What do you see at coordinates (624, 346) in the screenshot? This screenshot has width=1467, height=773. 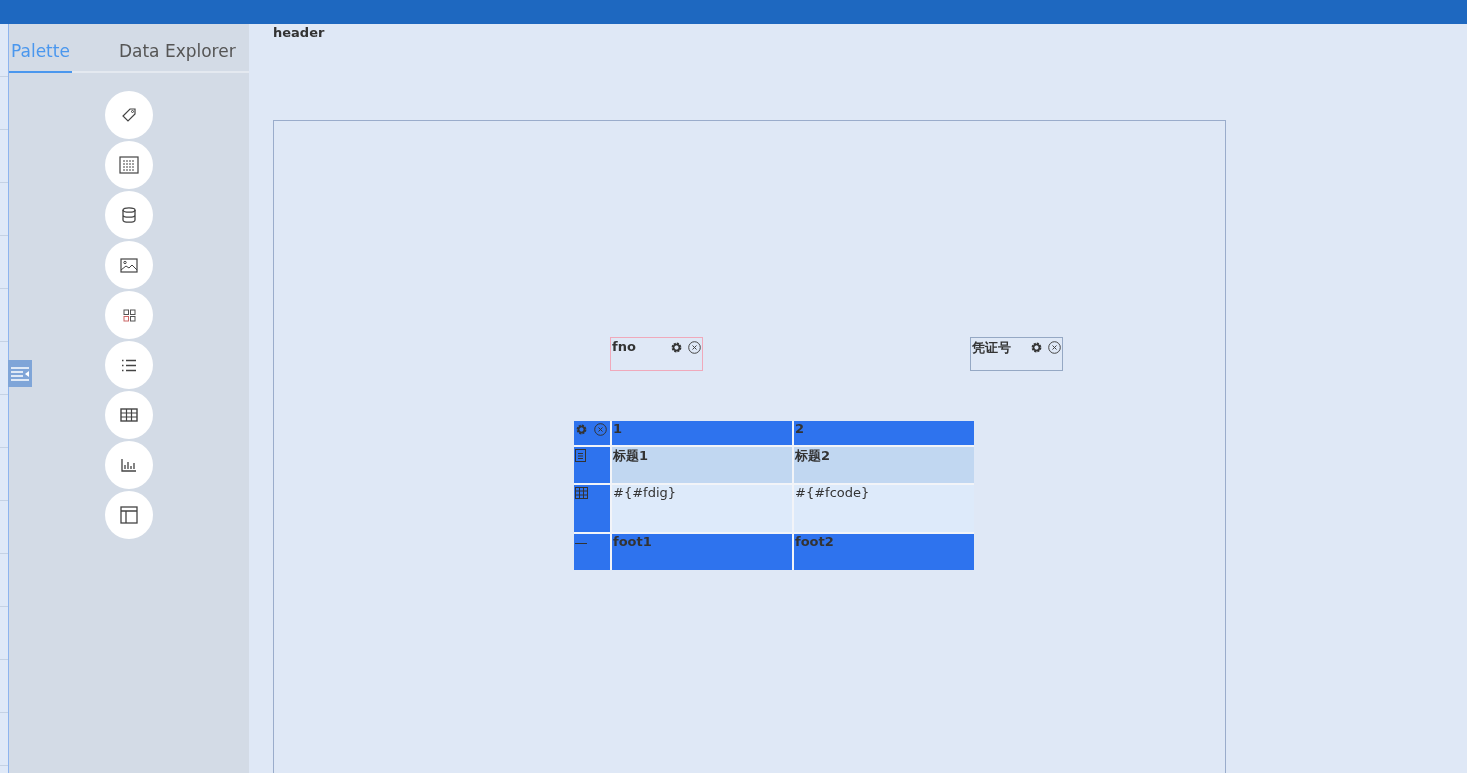 I see `field-label: fno` at bounding box center [624, 346].